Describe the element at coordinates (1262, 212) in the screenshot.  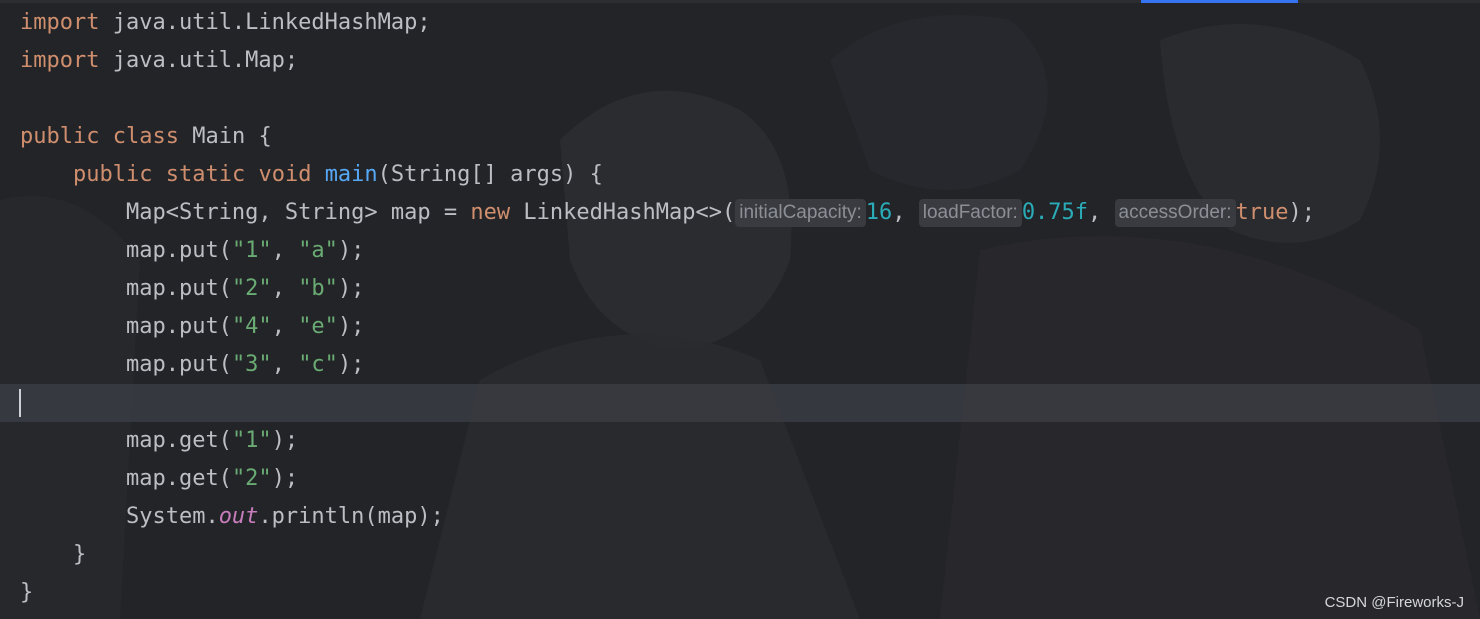
I see `keyword: true` at that location.